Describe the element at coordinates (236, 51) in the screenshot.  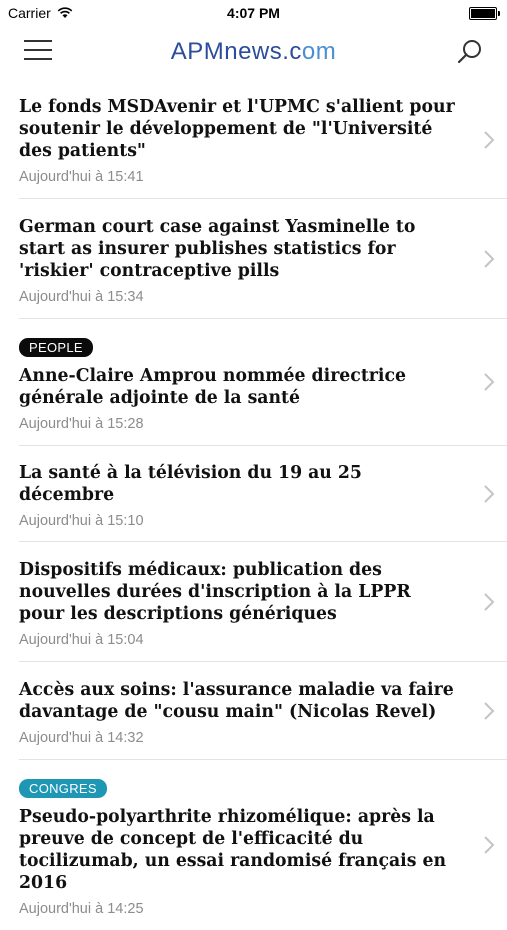
I see `logo-main-text: APMnews.c` at that location.